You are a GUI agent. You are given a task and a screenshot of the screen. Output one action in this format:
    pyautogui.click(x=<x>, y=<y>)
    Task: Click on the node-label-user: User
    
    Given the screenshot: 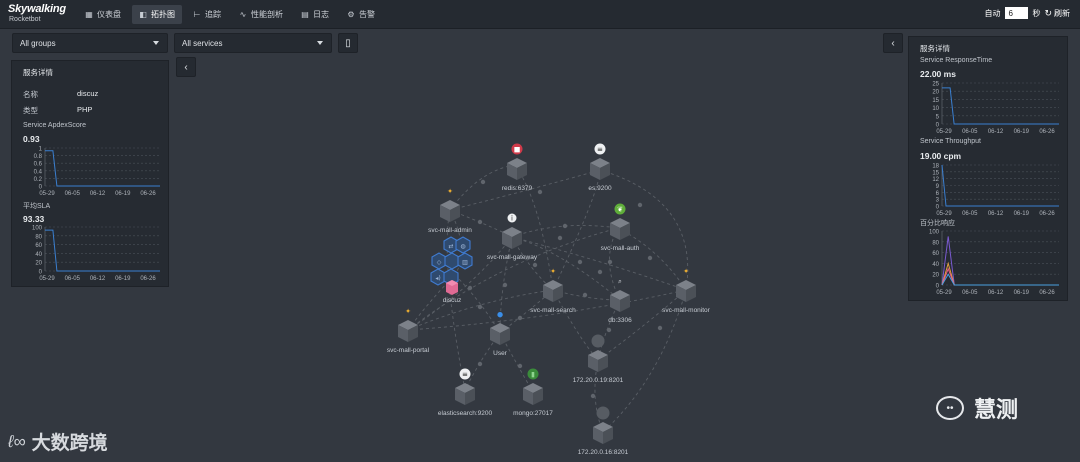 What is the action you would take?
    pyautogui.click(x=500, y=353)
    